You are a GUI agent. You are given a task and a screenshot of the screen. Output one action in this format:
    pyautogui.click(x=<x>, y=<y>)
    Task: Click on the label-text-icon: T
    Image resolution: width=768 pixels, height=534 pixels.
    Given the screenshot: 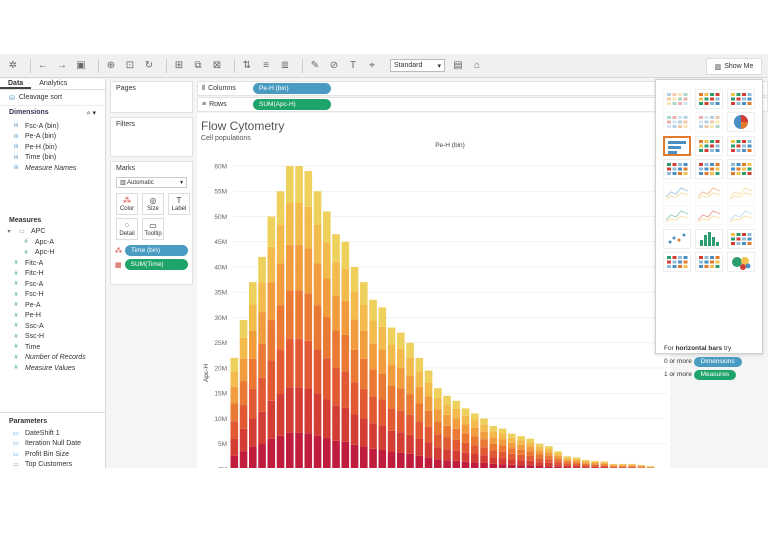 What is the action you would take?
    pyautogui.click(x=353, y=66)
    